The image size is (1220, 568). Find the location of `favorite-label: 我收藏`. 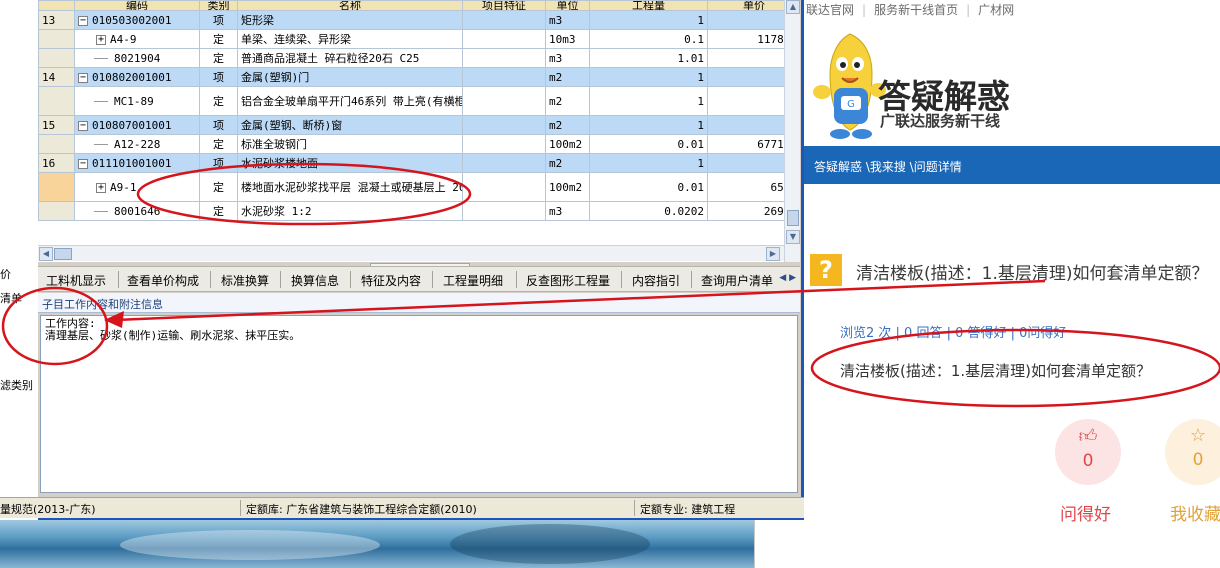

favorite-label: 我收藏 is located at coordinates (1195, 512).